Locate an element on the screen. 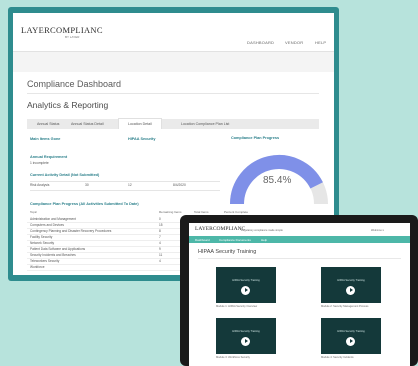 This screenshot has height=366, width=418. table-cell: 0 is located at coordinates (160, 219).